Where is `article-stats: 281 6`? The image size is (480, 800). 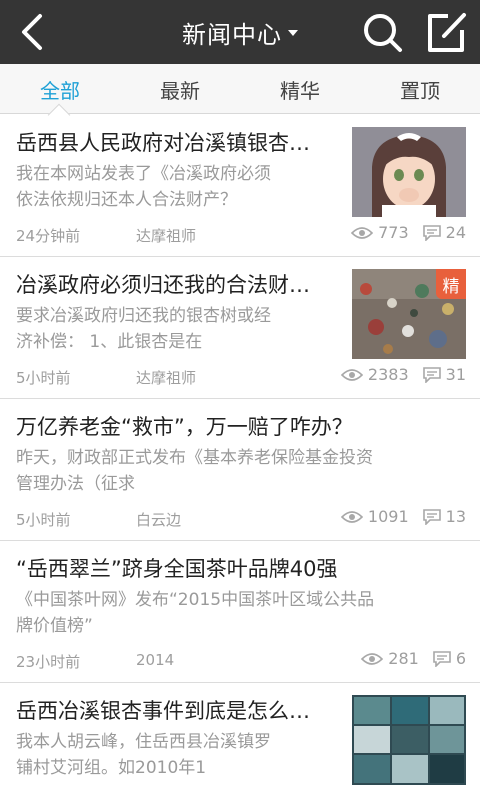
article-stats: 281 6 is located at coordinates (413, 658).